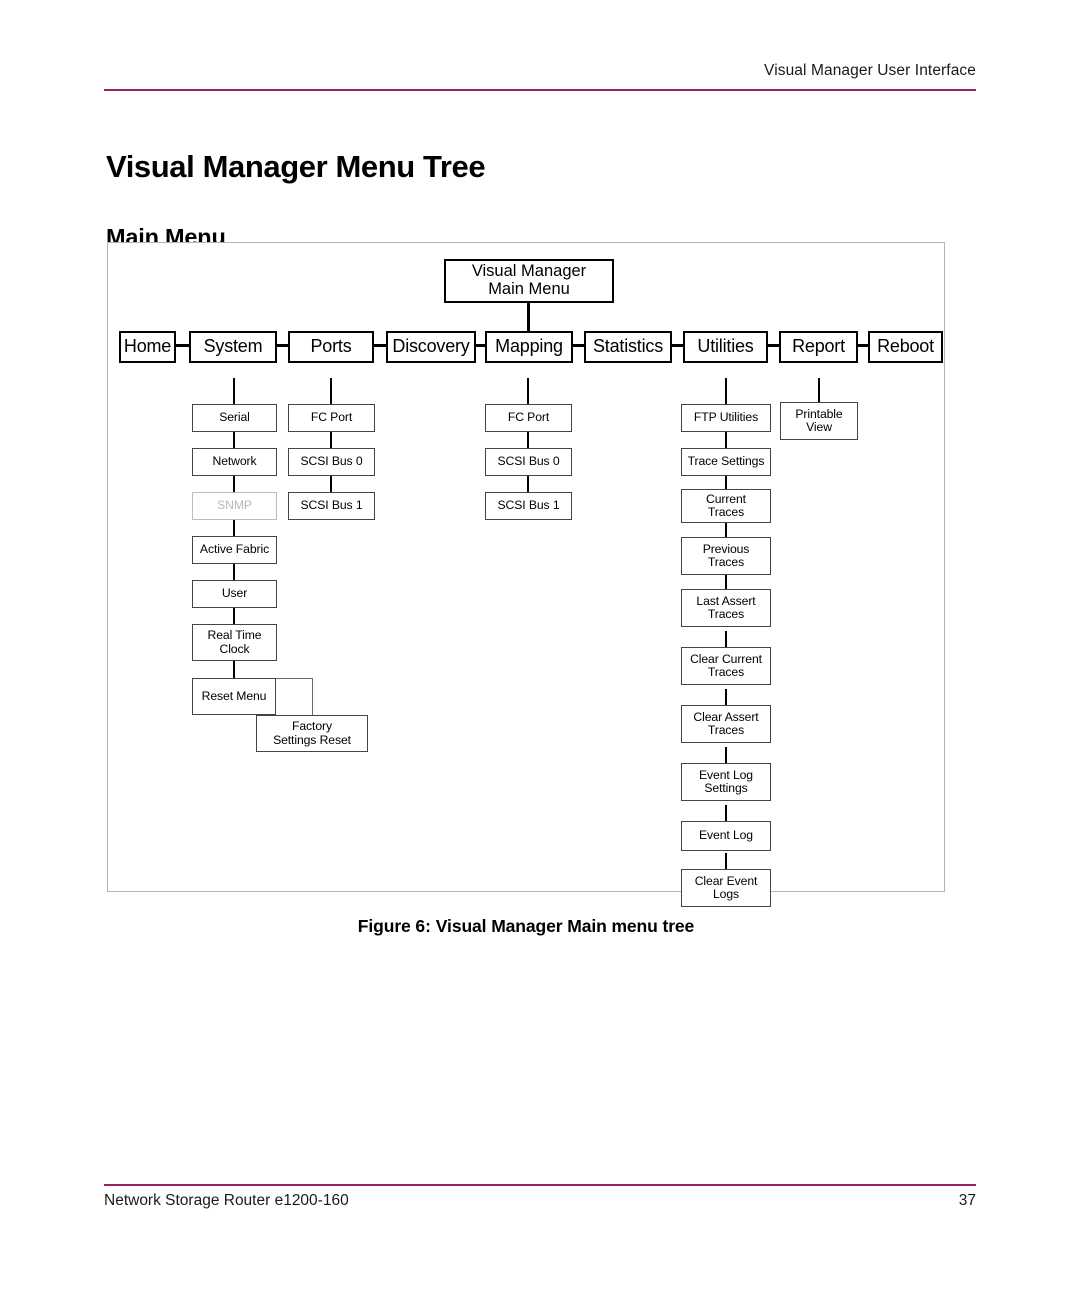 The width and height of the screenshot is (1080, 1296). I want to click on node-label-line2: Main Menu, so click(529, 289).